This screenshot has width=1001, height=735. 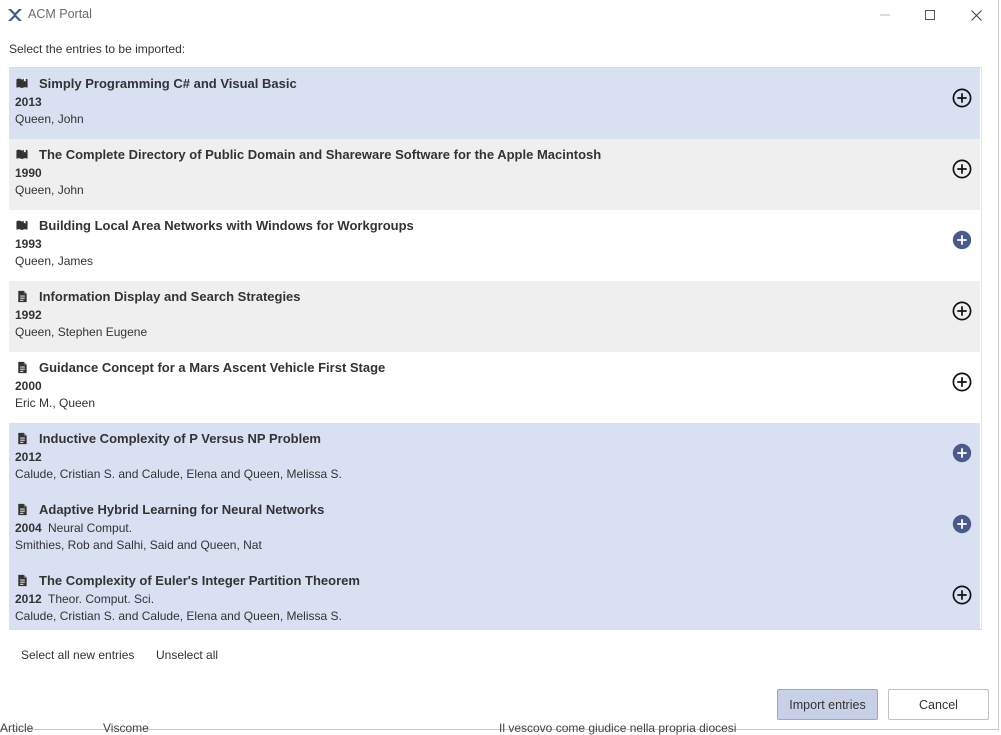 I want to click on select-all-new-entries-button: Select all new entries, so click(x=77, y=655).